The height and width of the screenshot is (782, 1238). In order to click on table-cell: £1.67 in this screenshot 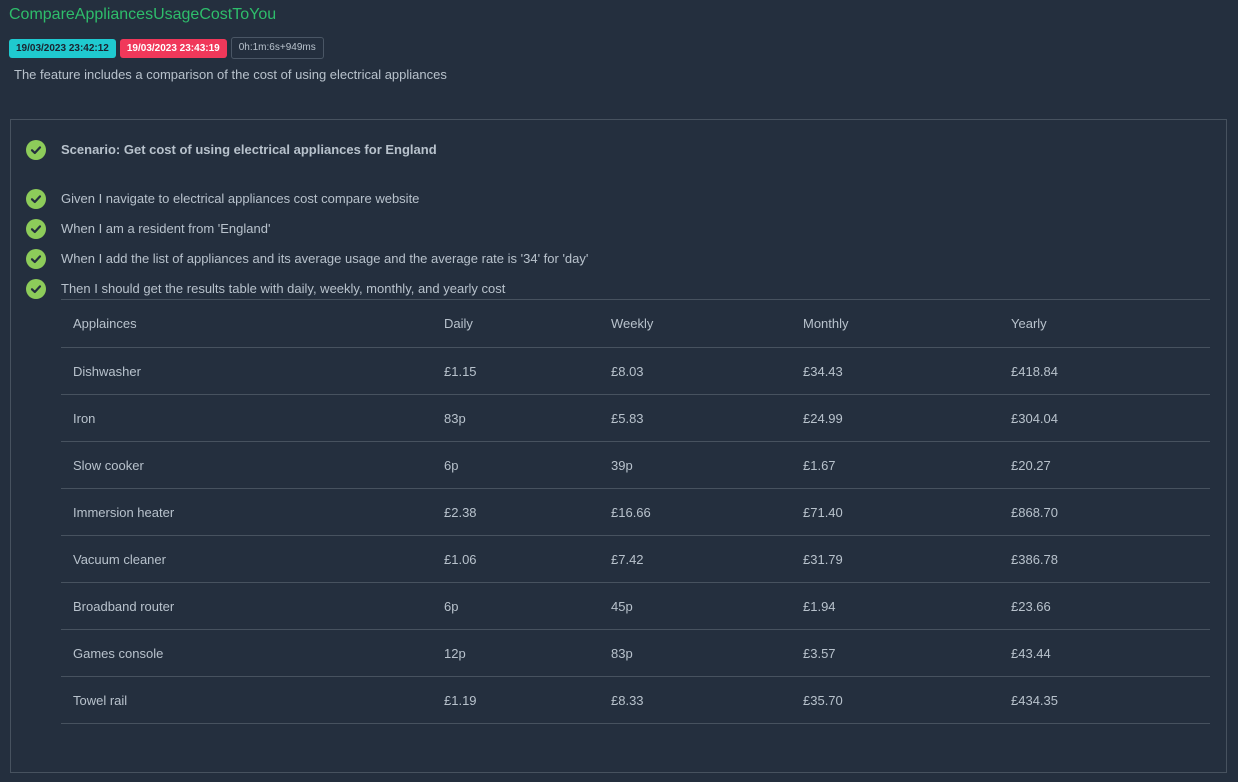, I will do `click(895, 465)`.